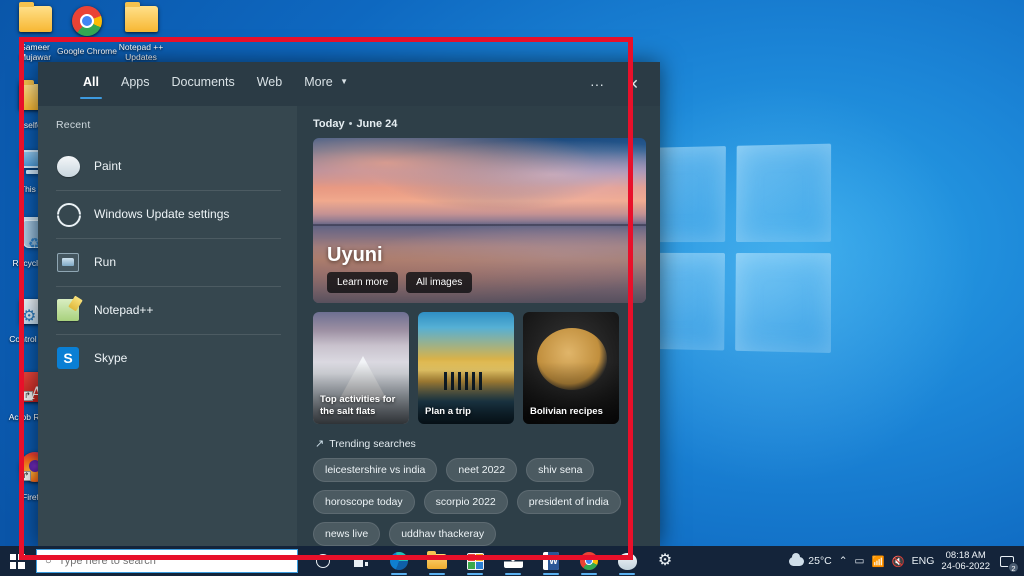 The height and width of the screenshot is (576, 1024). I want to click on tab-label: Web, so click(269, 82).